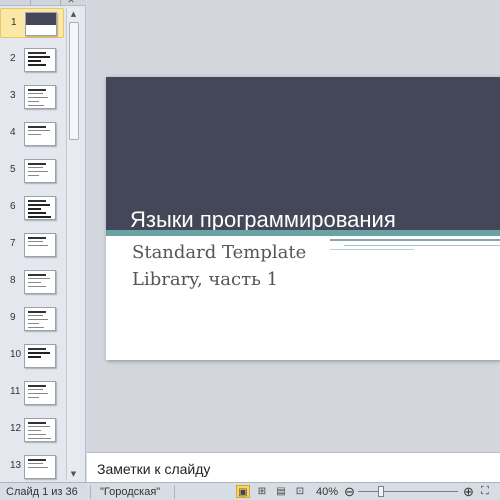 The height and width of the screenshot is (500, 500). I want to click on subtitle-line: Library, часть 1, so click(205, 279).